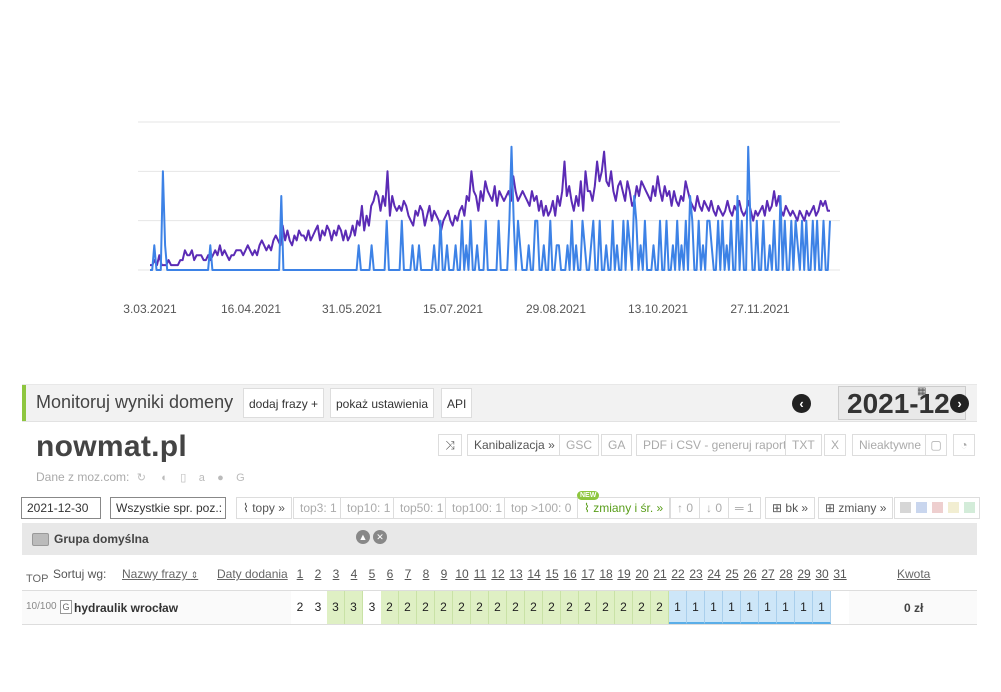  I want to click on day-header: 29, so click(804, 574).